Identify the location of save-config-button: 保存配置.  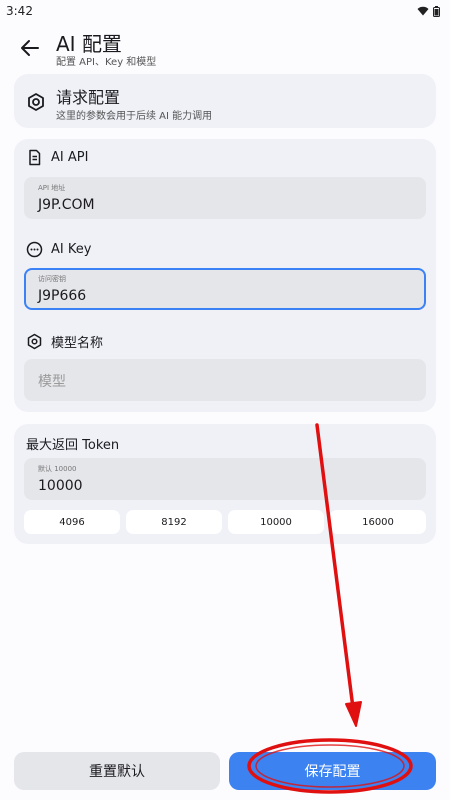
(332, 771).